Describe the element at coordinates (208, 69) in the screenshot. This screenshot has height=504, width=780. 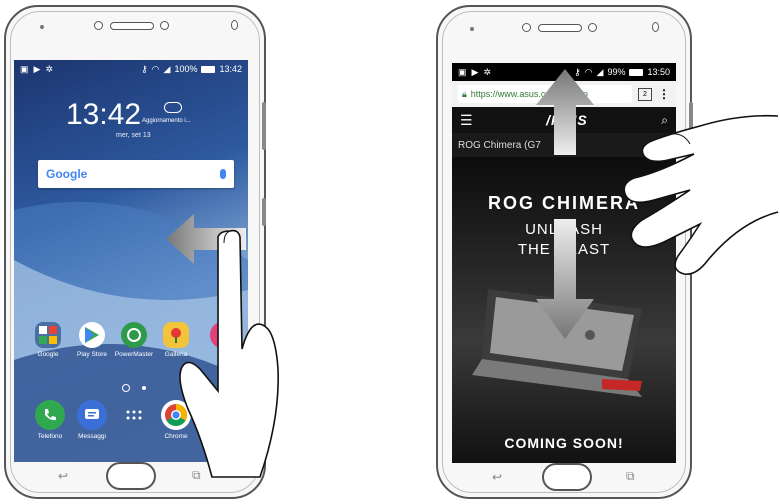
I see `battery-icon` at that location.